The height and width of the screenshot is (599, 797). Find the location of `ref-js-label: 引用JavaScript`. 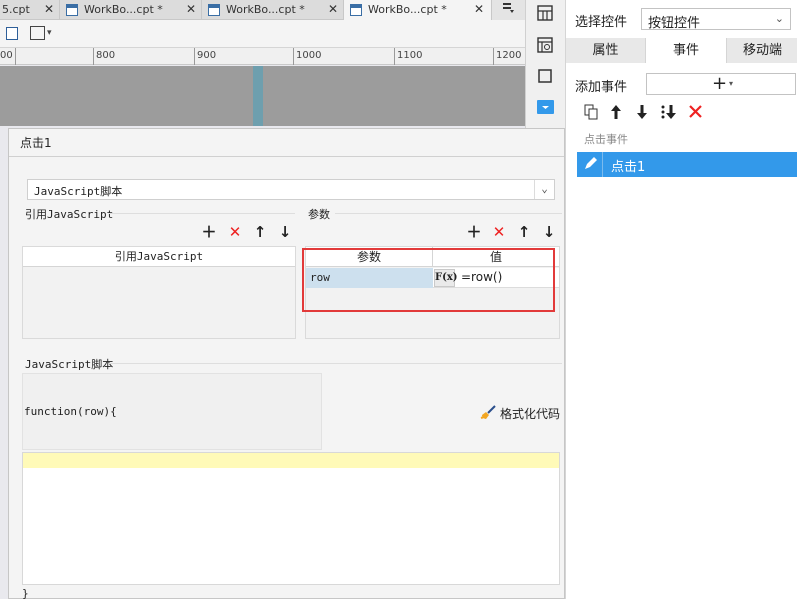

ref-js-label: 引用JavaScript is located at coordinates (69, 214).